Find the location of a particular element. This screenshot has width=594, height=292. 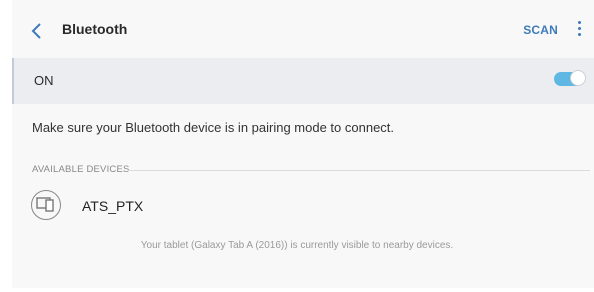

chevron-left-icon is located at coordinates (36, 31).